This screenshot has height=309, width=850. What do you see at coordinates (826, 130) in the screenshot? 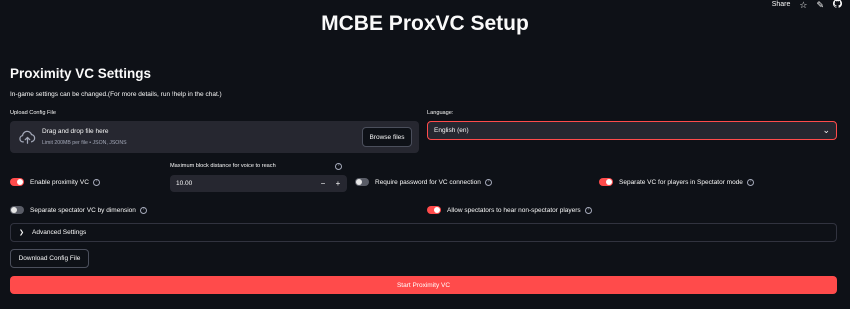
I see `chevron-down-icon: ⌄` at bounding box center [826, 130].